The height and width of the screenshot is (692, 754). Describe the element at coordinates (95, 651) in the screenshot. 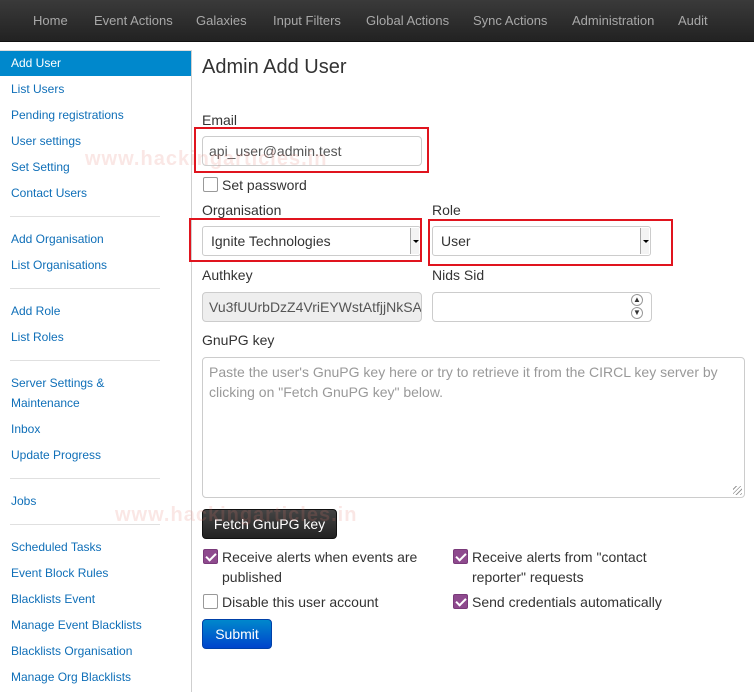

I see `sidebar-item-blacklists-organisation: Blacklists Organisation` at that location.